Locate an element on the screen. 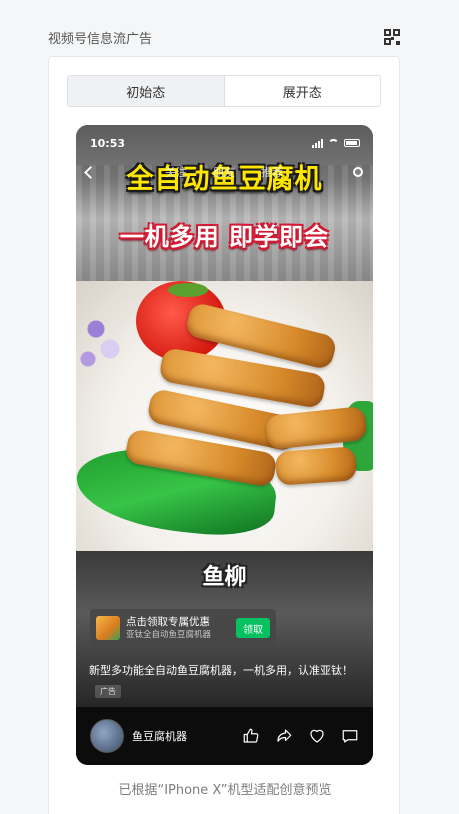 This screenshot has width=459, height=814. account-bar: 鱼豆腐机器 is located at coordinates (224, 736).